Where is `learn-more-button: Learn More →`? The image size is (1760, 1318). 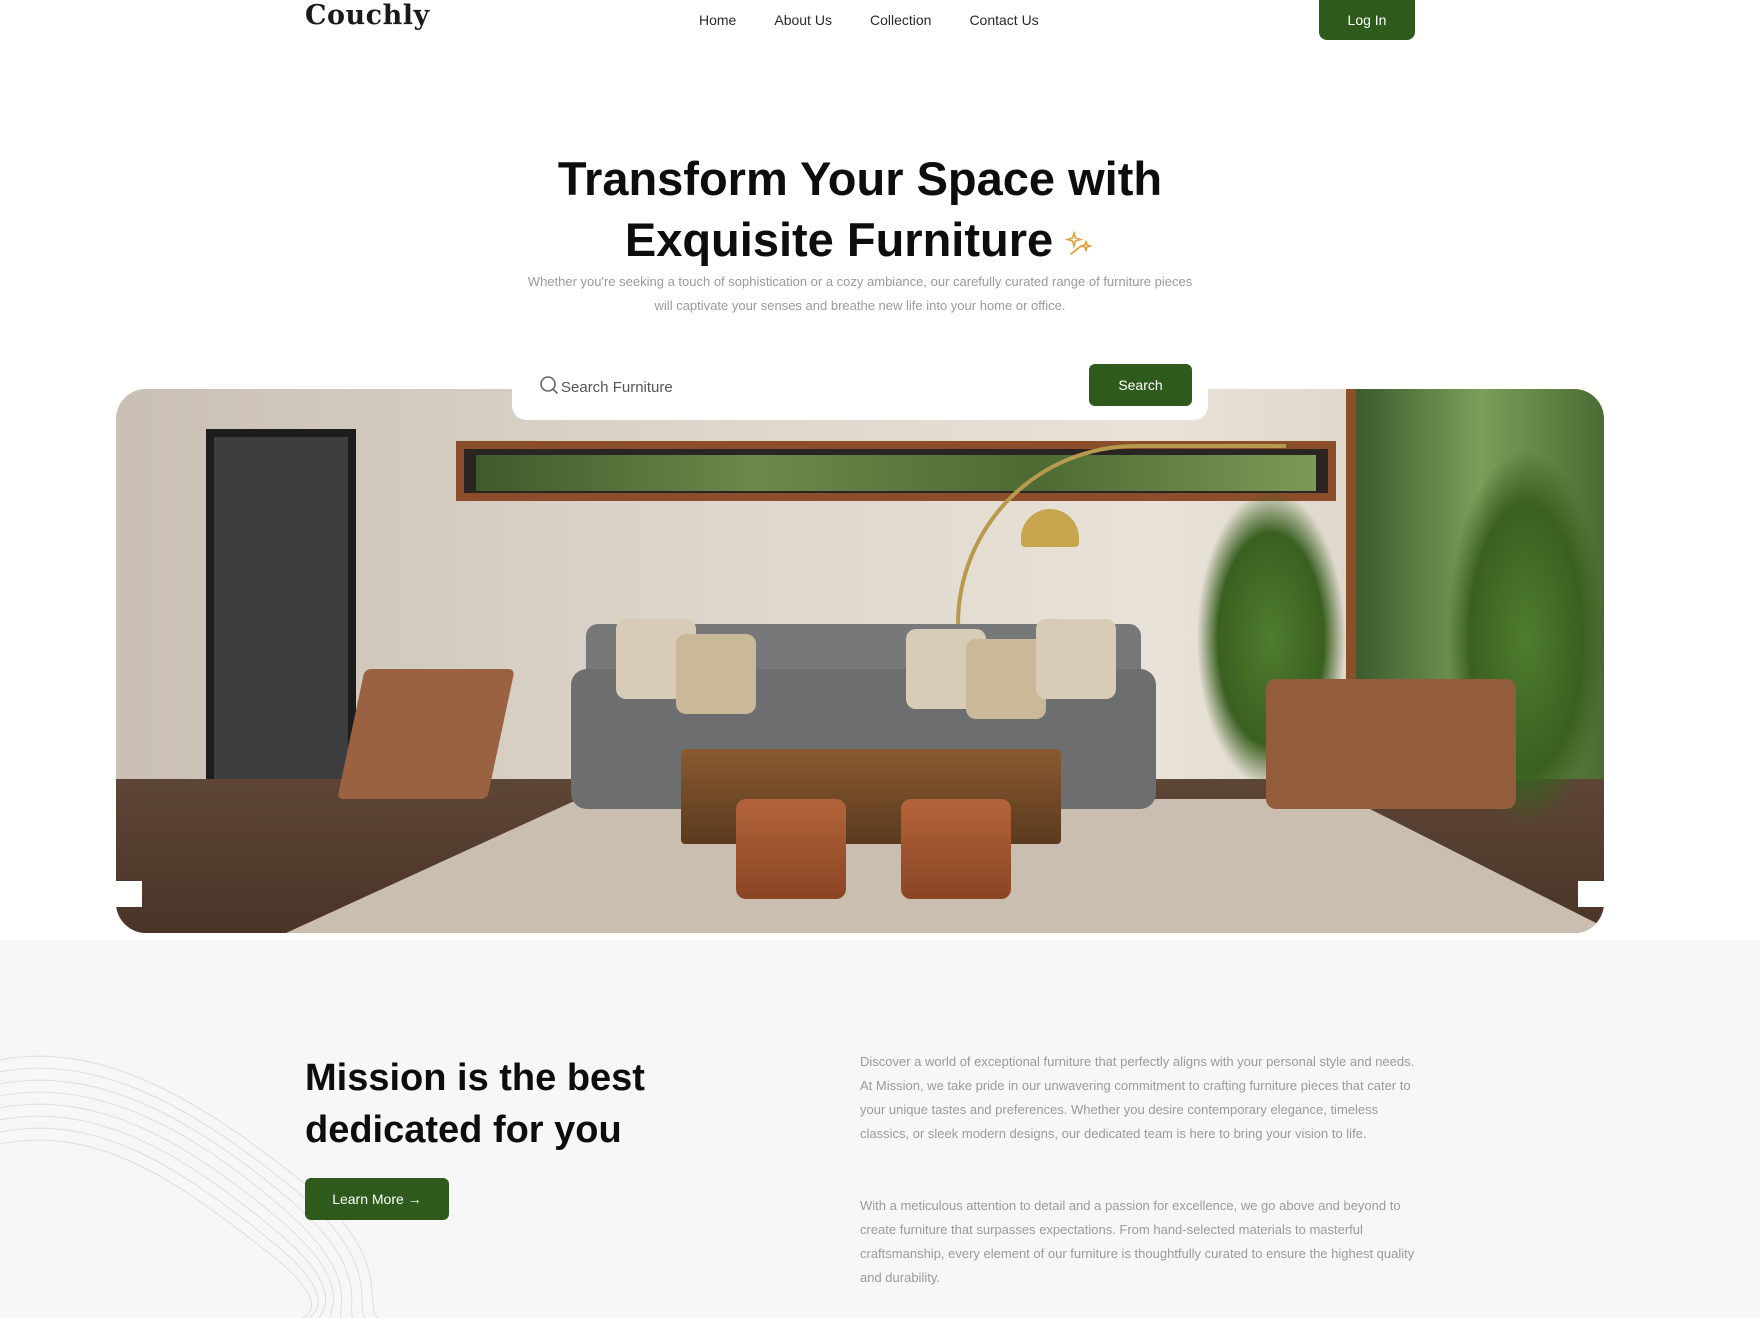 learn-more-button: Learn More → is located at coordinates (377, 1199).